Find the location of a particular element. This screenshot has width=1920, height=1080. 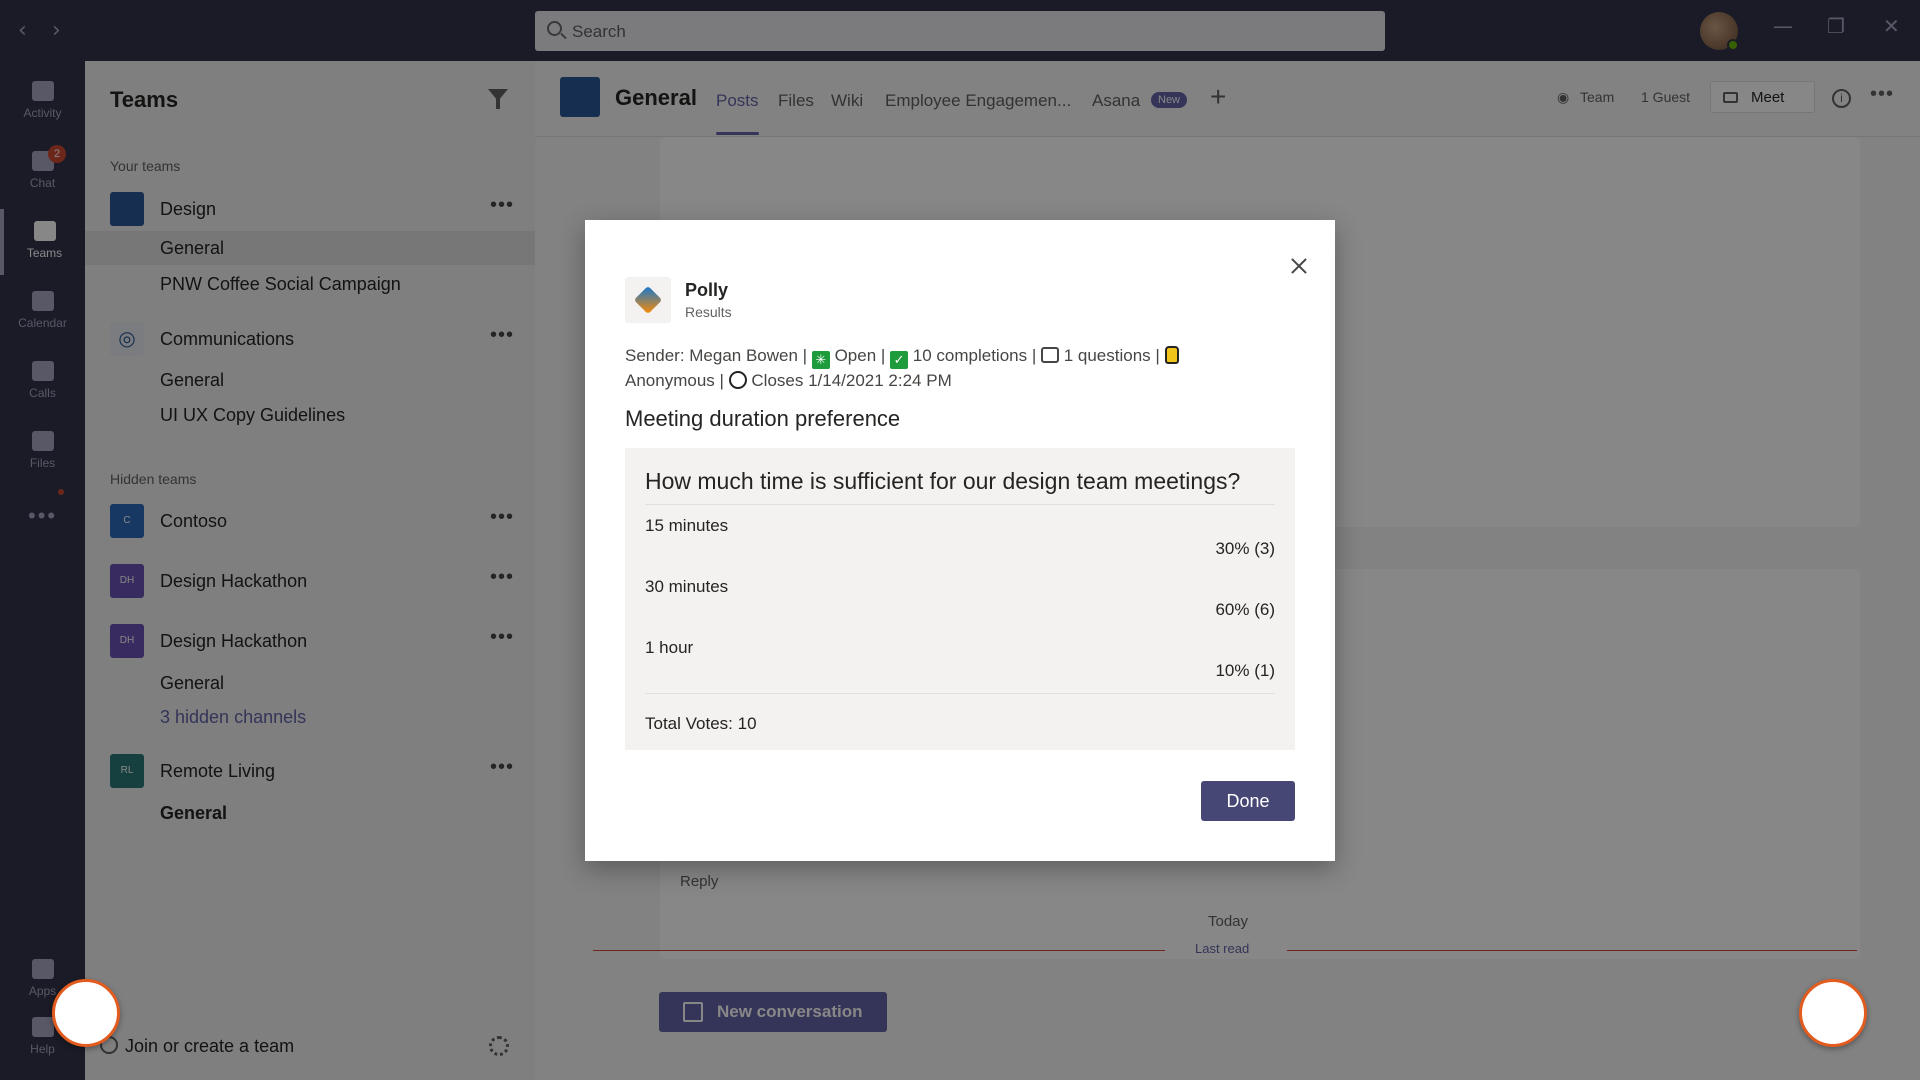

anonymous-text: Anonymous | is located at coordinates (674, 380).